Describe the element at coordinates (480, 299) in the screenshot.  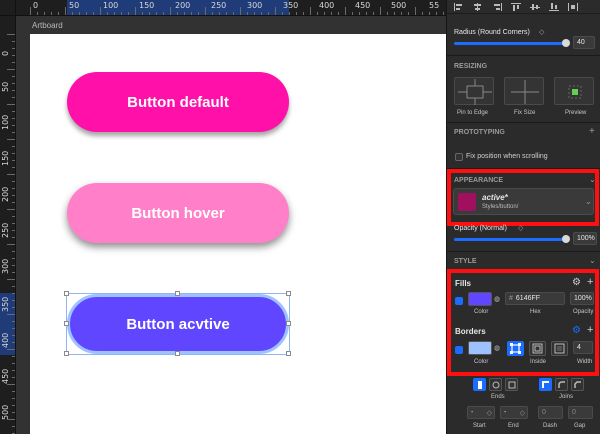
I see `fill-color-swatch` at that location.